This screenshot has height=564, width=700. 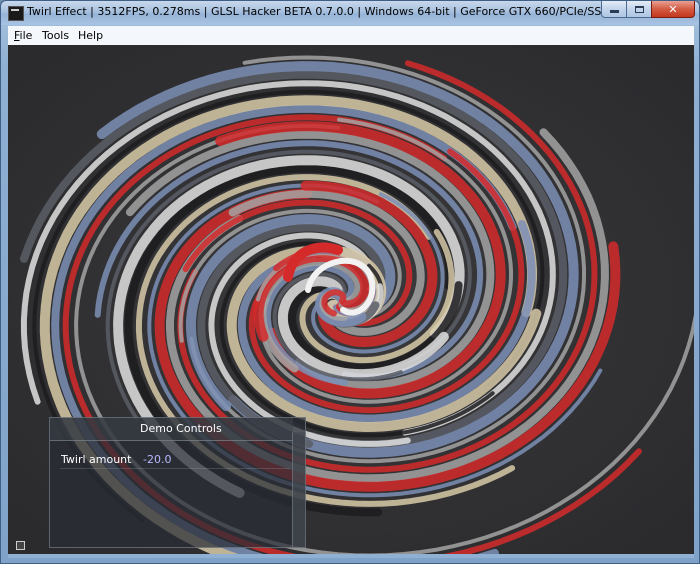 I want to click on minimize-icon, so click(x=614, y=11).